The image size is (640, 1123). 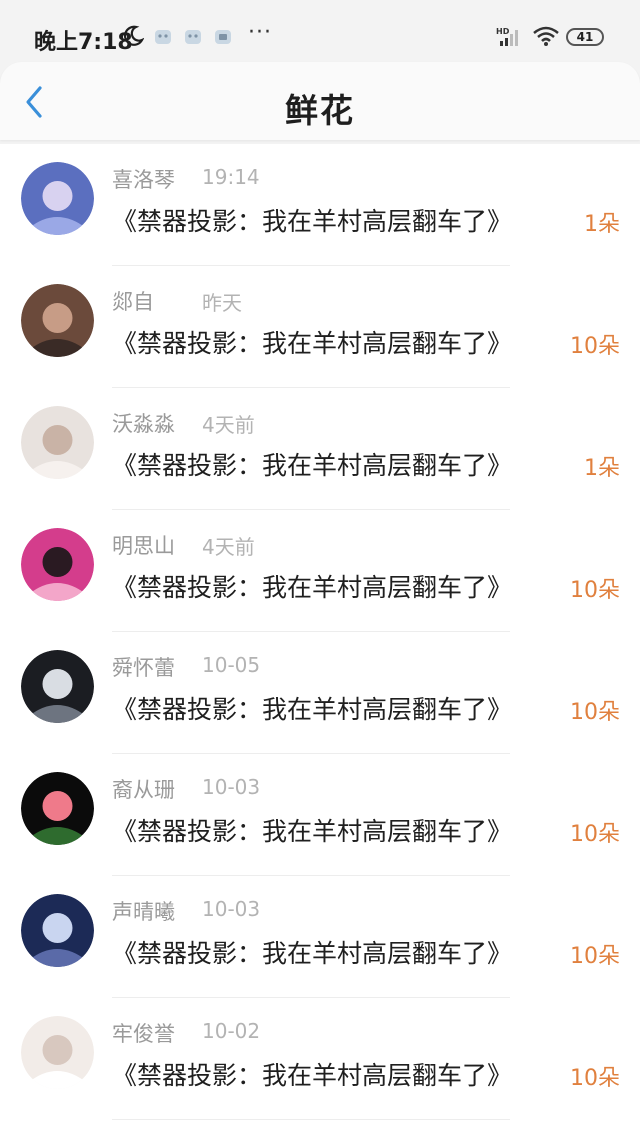 What do you see at coordinates (546, 36) in the screenshot?
I see `wifi-icon` at bounding box center [546, 36].